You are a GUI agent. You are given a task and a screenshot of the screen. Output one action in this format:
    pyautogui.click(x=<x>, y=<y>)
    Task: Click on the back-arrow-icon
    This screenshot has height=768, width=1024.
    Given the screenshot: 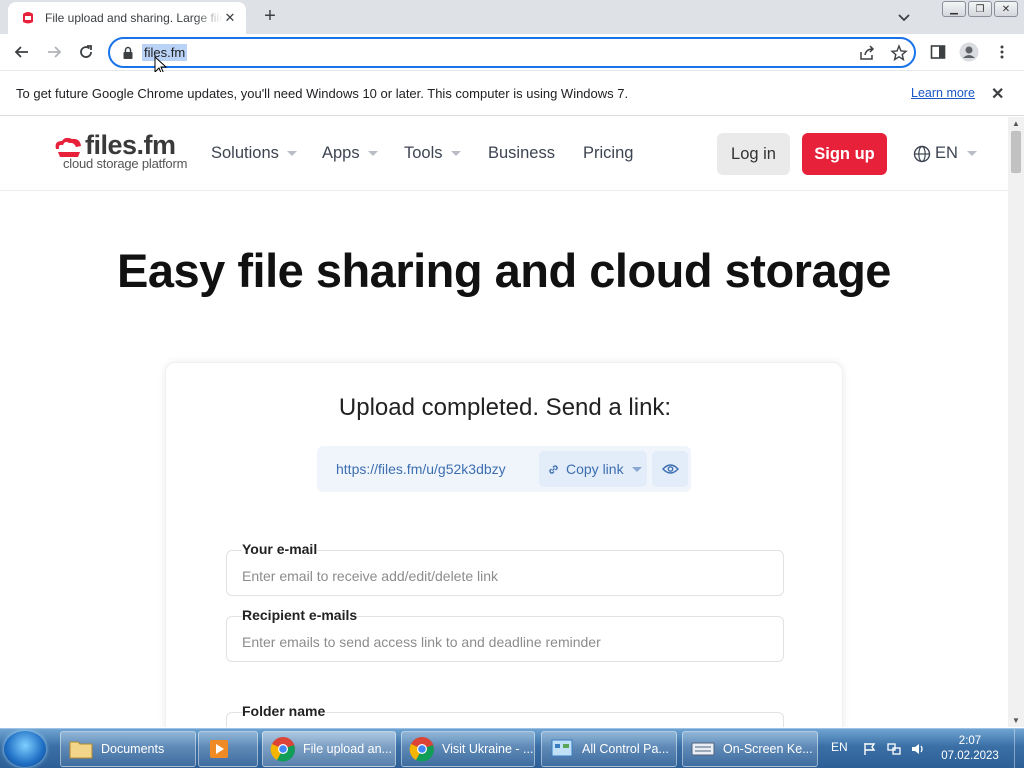 What is the action you would take?
    pyautogui.click(x=21, y=52)
    